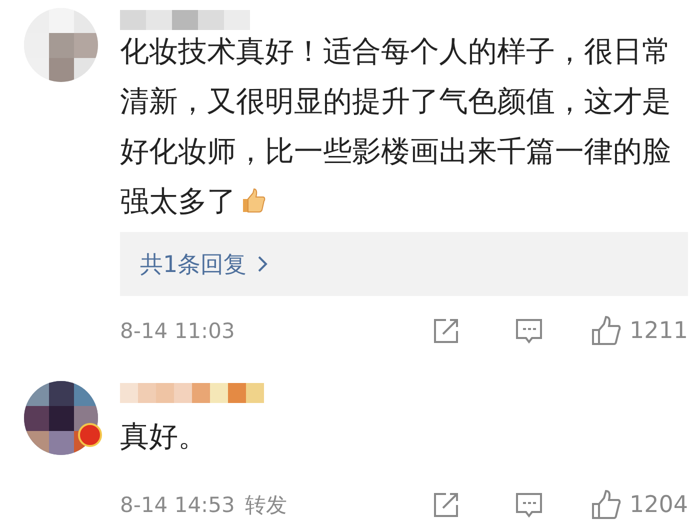 This screenshot has height=521, width=700. What do you see at coordinates (204, 264) in the screenshot?
I see `replies-link: 共1条回复` at bounding box center [204, 264].